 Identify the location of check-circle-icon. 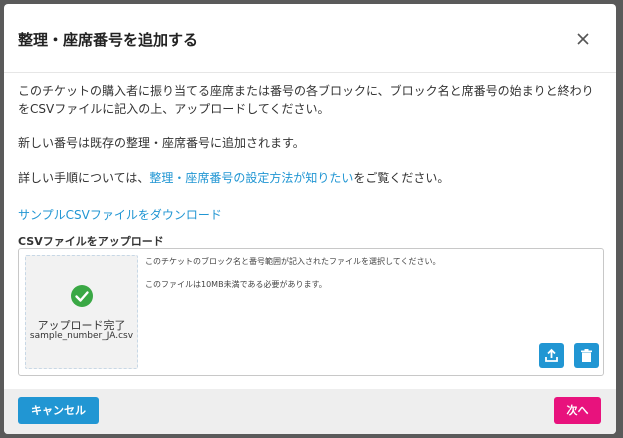
(82, 296).